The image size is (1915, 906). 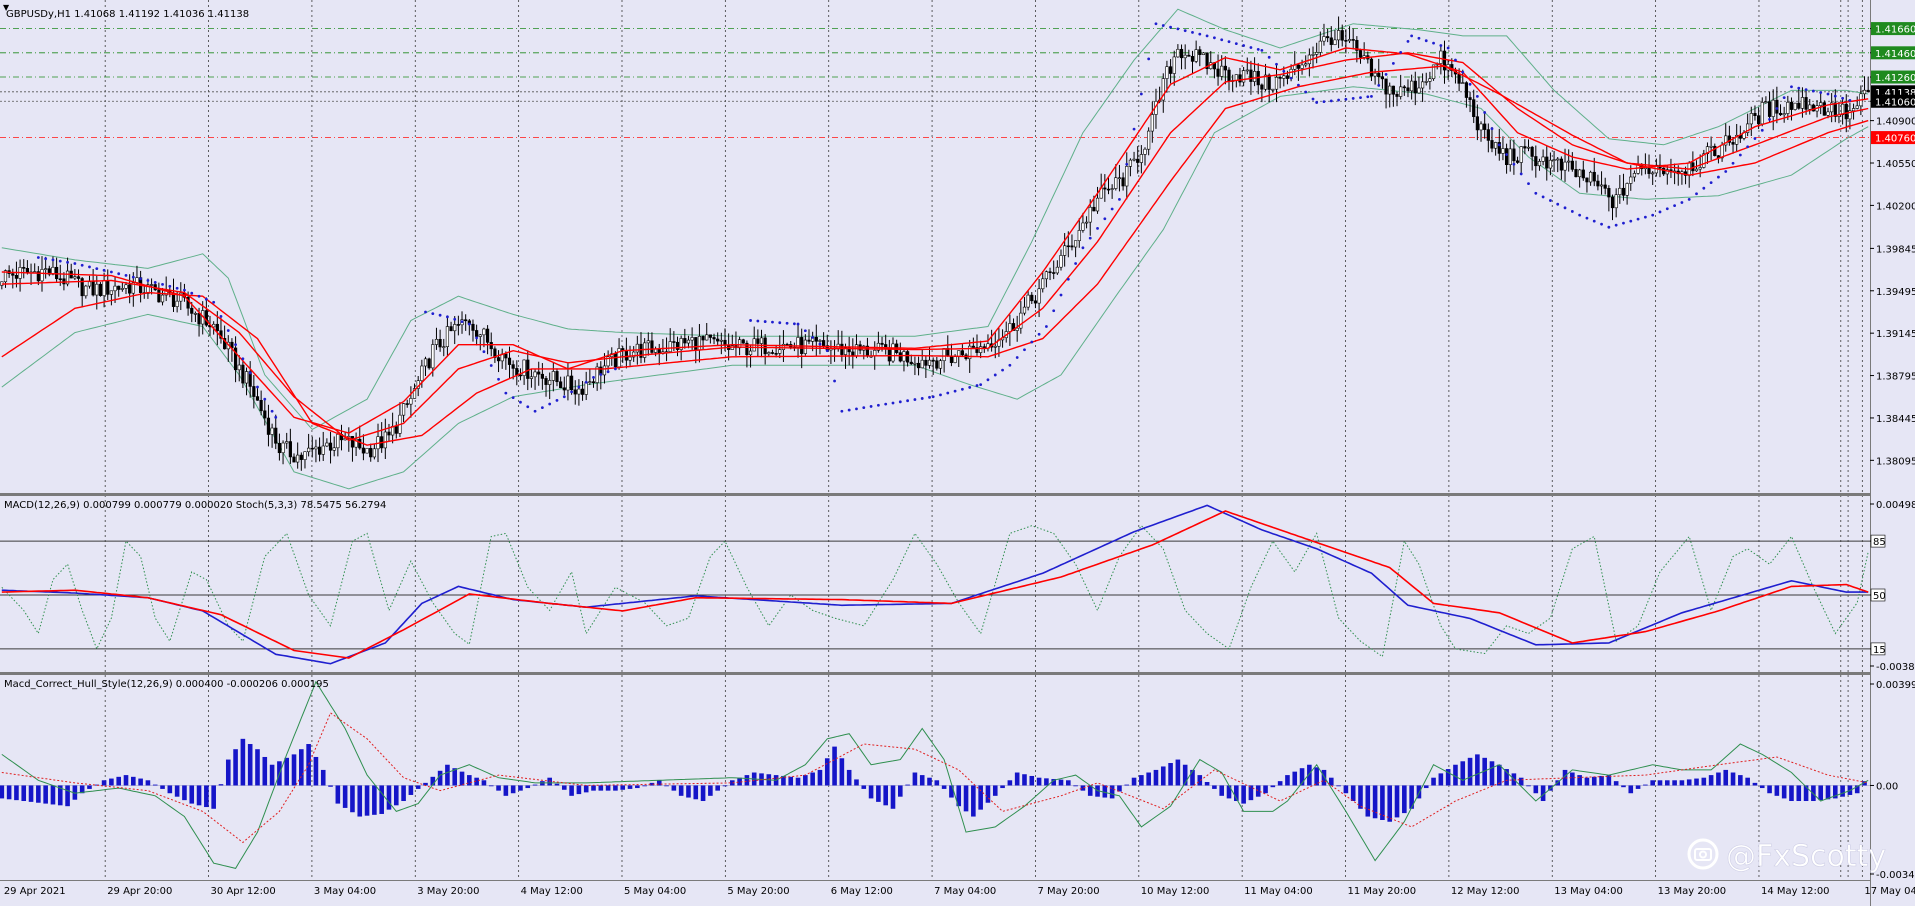 I want to click on chart-menu-arrow-icon: ▼, so click(x=6, y=7).